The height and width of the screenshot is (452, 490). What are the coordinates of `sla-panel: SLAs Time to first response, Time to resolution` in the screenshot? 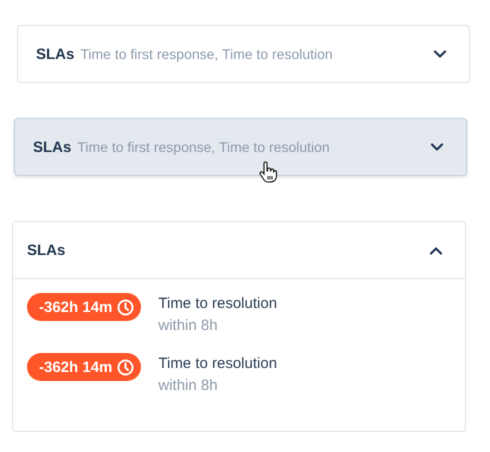 It's located at (243, 54).